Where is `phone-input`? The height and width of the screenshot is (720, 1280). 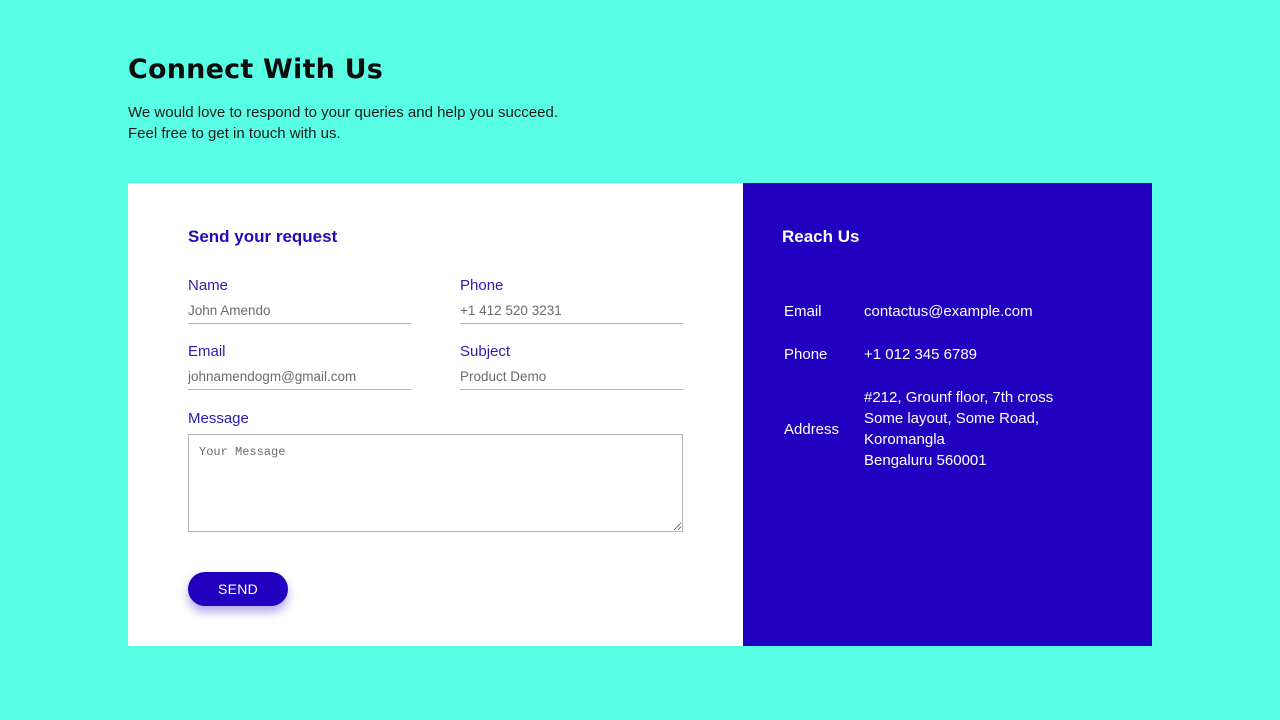 phone-input is located at coordinates (571, 312).